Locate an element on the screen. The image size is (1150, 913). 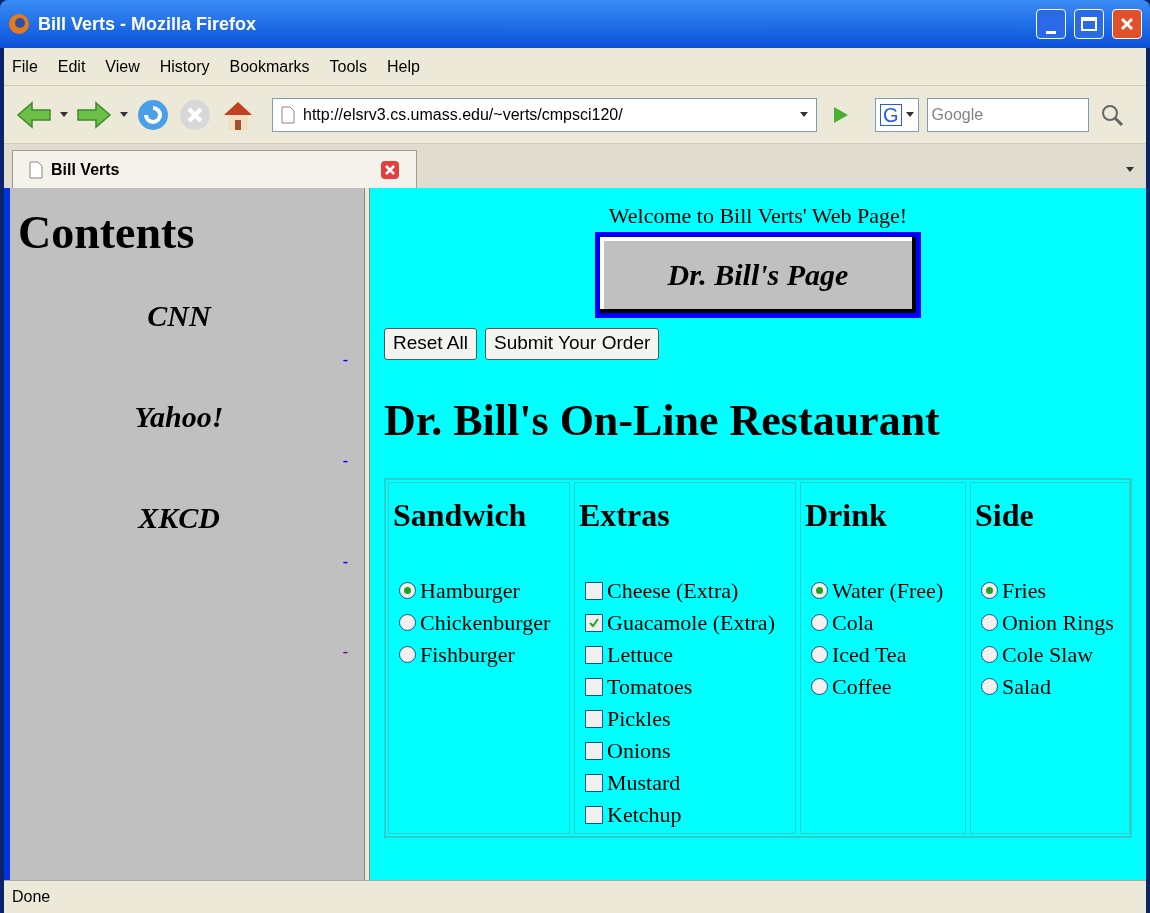
menu-item: History is located at coordinates (184, 66).